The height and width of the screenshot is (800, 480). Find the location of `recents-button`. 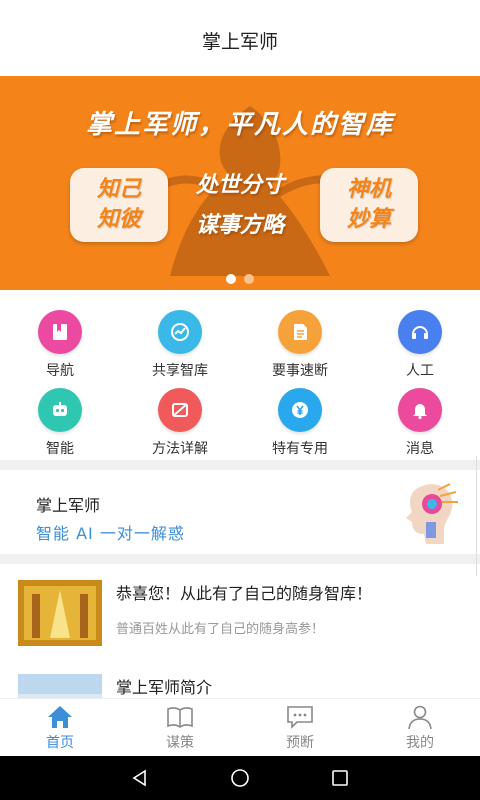

recents-button is located at coordinates (340, 778).